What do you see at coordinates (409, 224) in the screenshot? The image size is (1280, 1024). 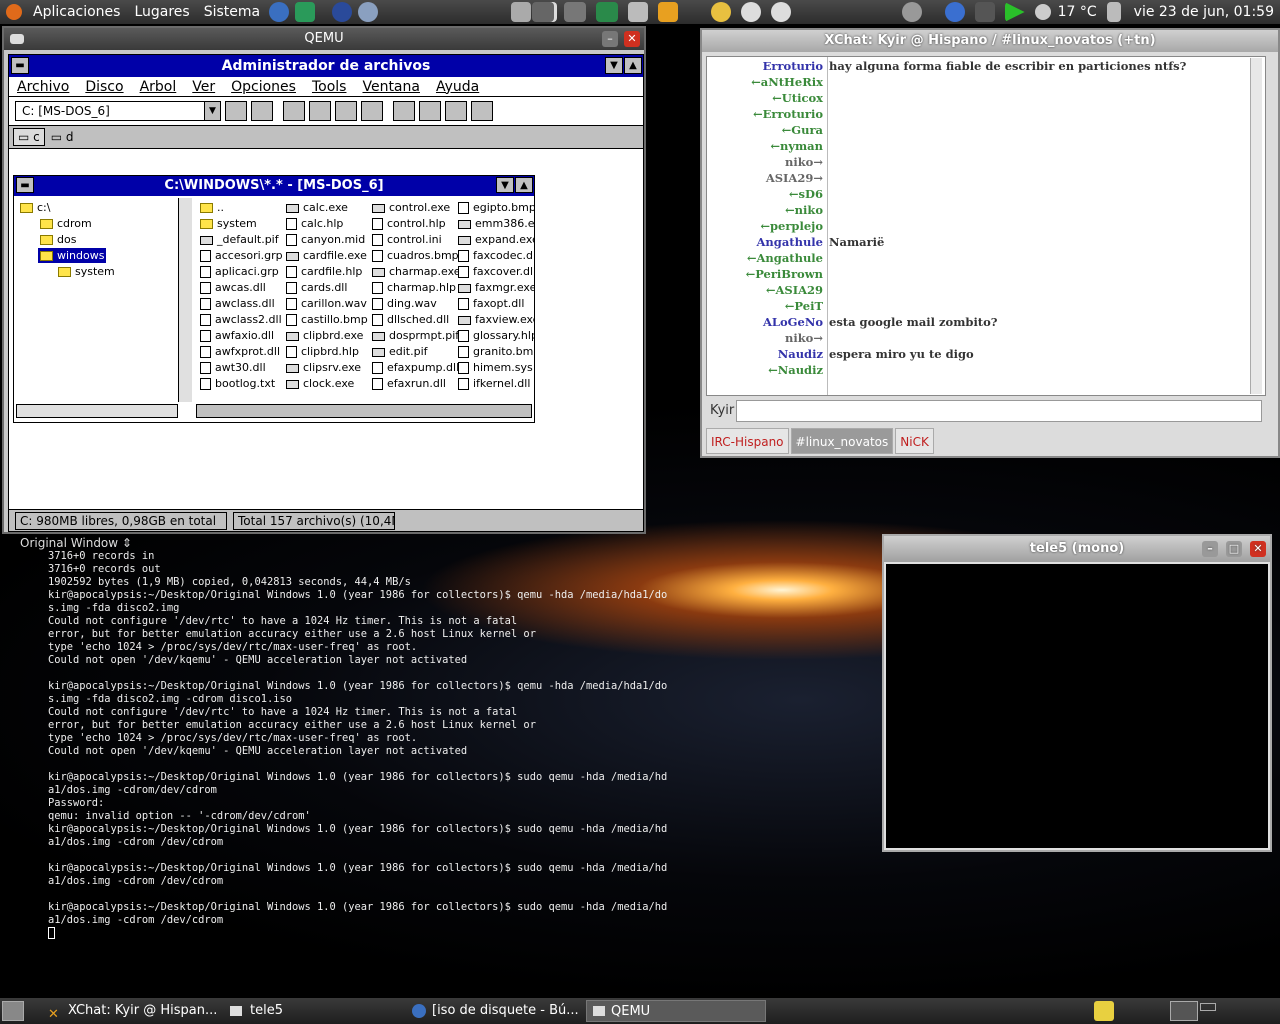 I see `file-item: control.hlp` at bounding box center [409, 224].